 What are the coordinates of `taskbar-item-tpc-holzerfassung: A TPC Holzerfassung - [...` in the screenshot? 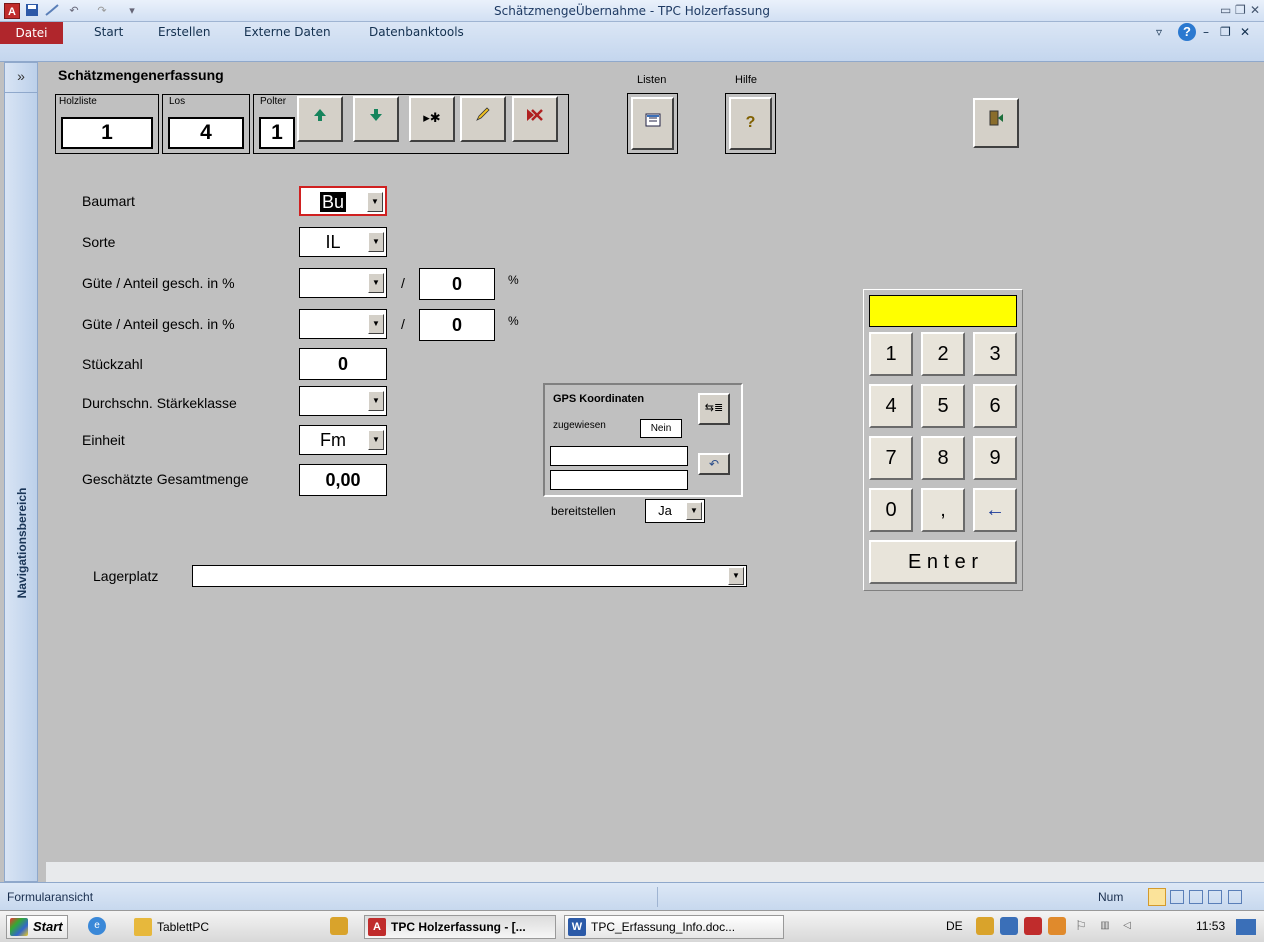 It's located at (460, 927).